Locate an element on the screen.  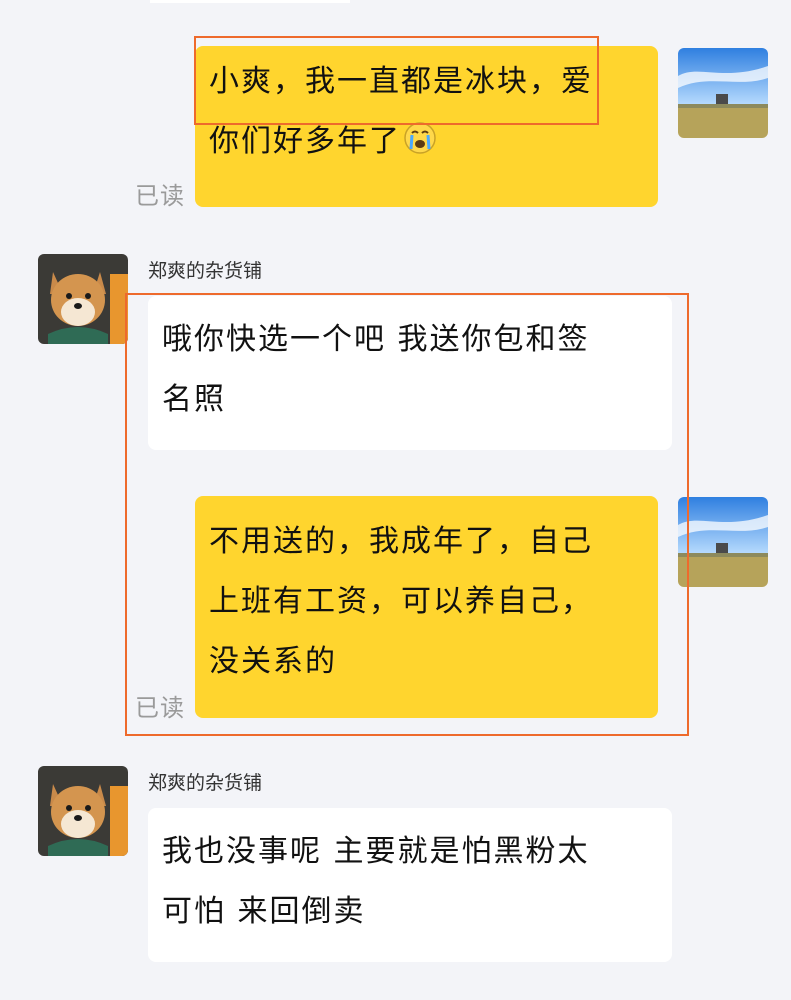
message-line: 名照 is located at coordinates (194, 399).